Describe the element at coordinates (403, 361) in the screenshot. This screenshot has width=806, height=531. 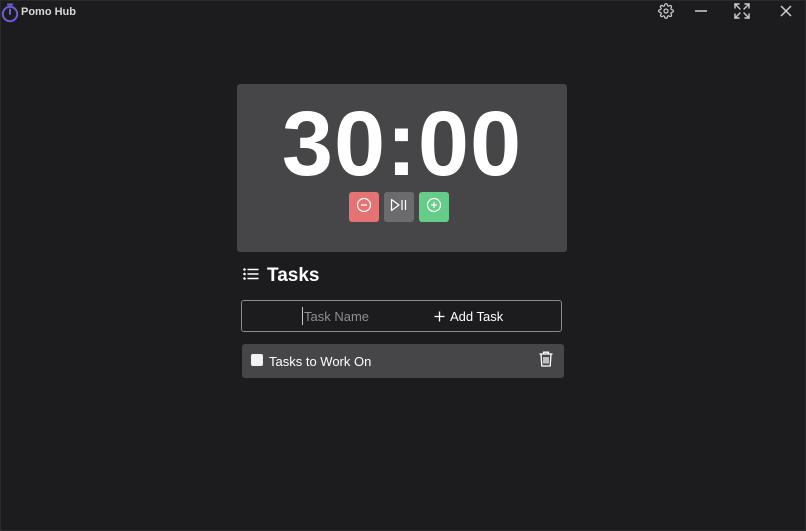
I see `task-item: Tasks to Work On` at that location.